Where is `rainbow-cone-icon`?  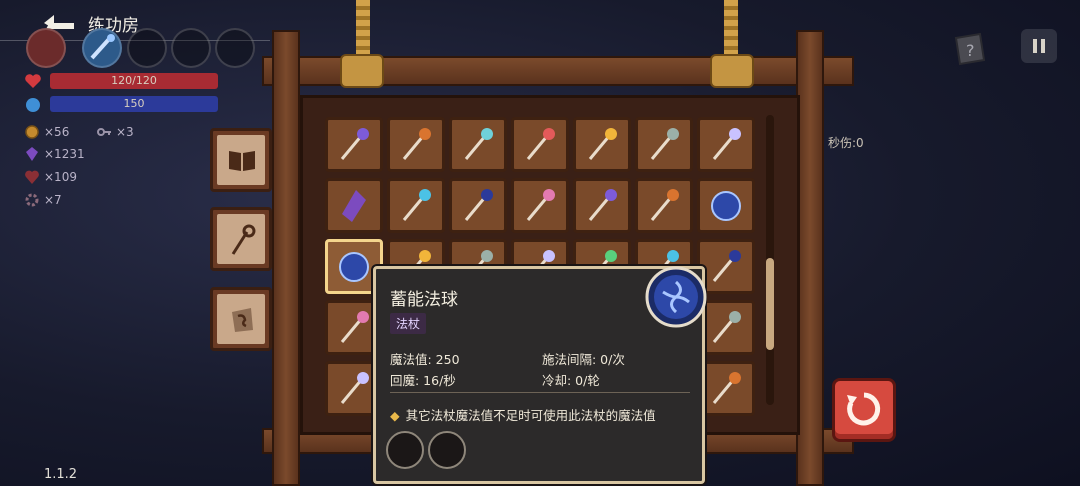 rainbow-cone-icon is located at coordinates (602, 143).